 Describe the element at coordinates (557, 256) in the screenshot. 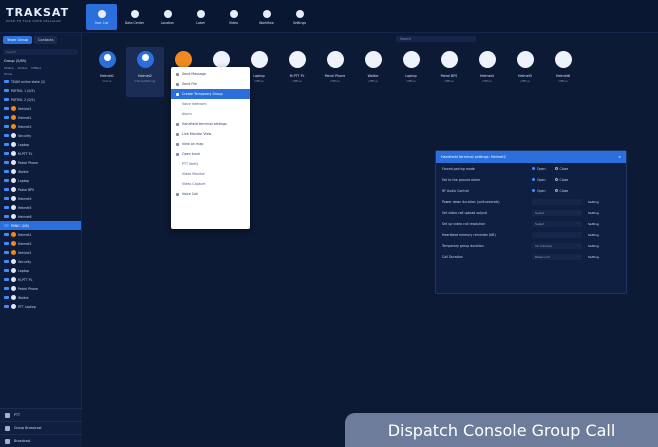

I see `setting-field: 60second ˅` at that location.